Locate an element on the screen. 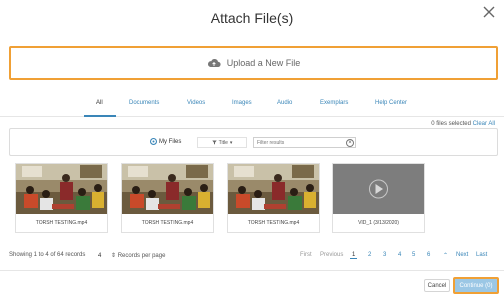 Image resolution: width=504 pixels, height=299 pixels. tabs-divider is located at coordinates (252, 116).